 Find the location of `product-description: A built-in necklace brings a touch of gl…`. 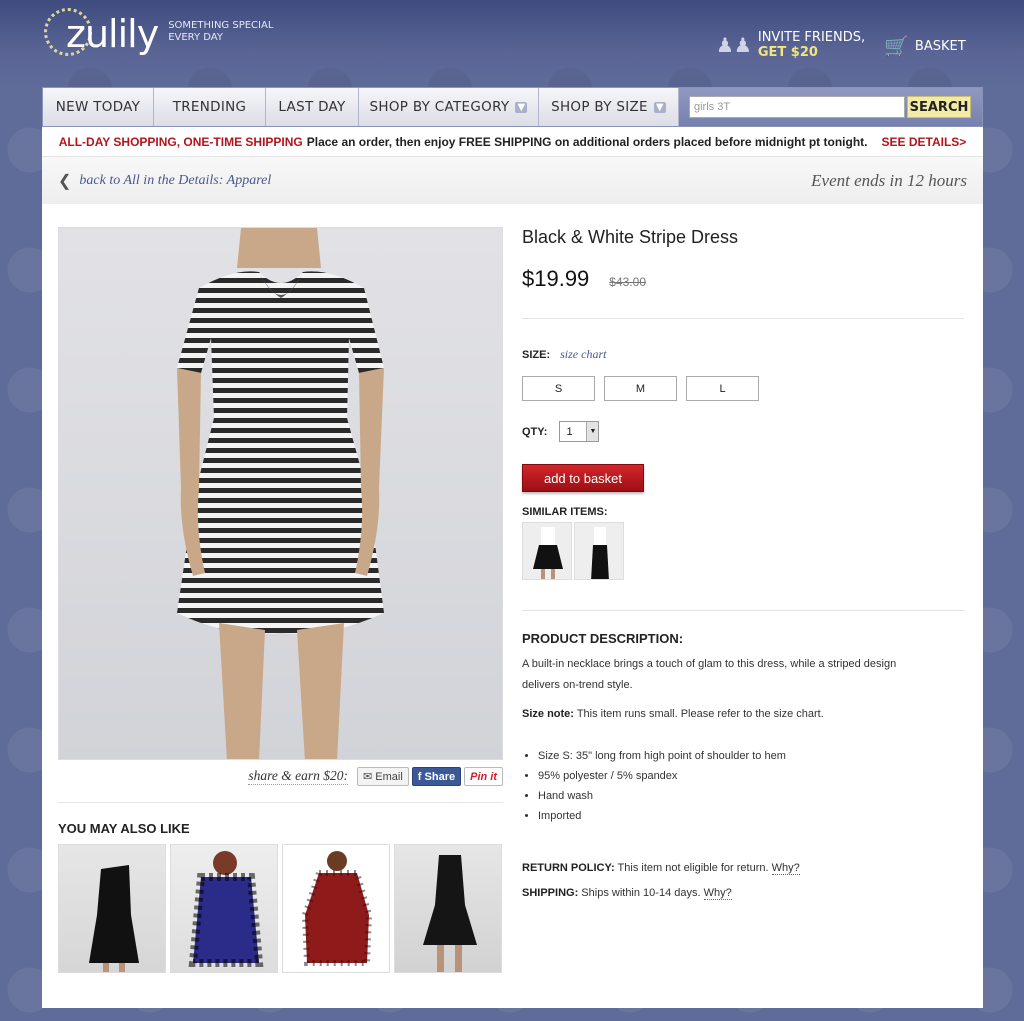

product-description: A built-in necklace brings a touch of gl… is located at coordinates (709, 674).